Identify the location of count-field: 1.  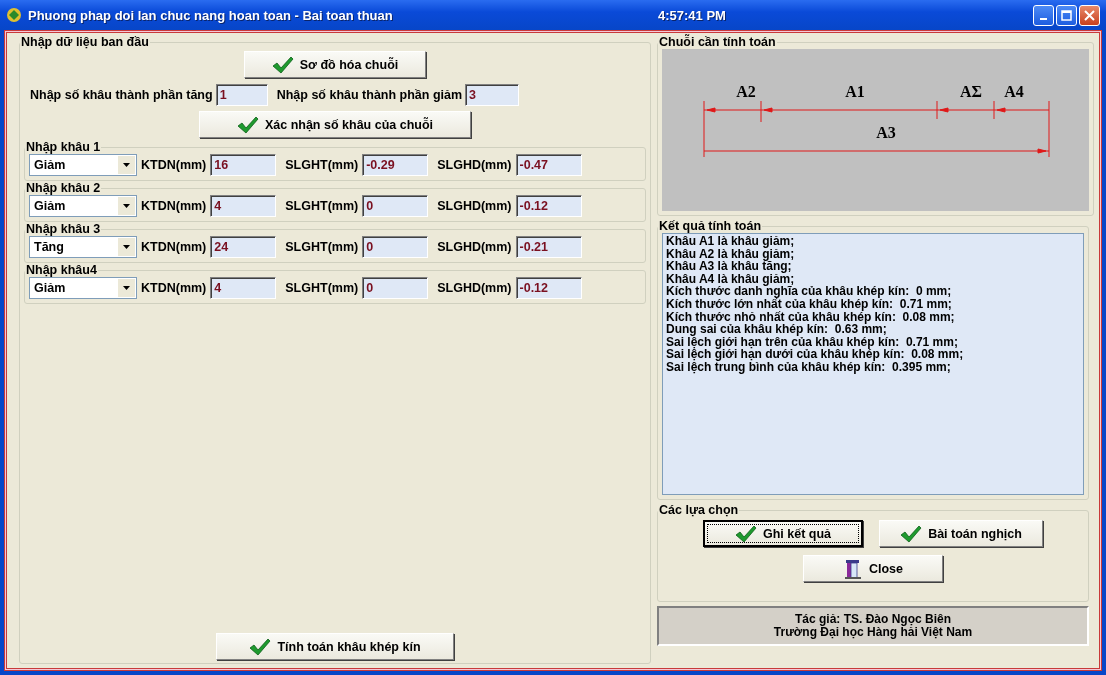
(241, 95).